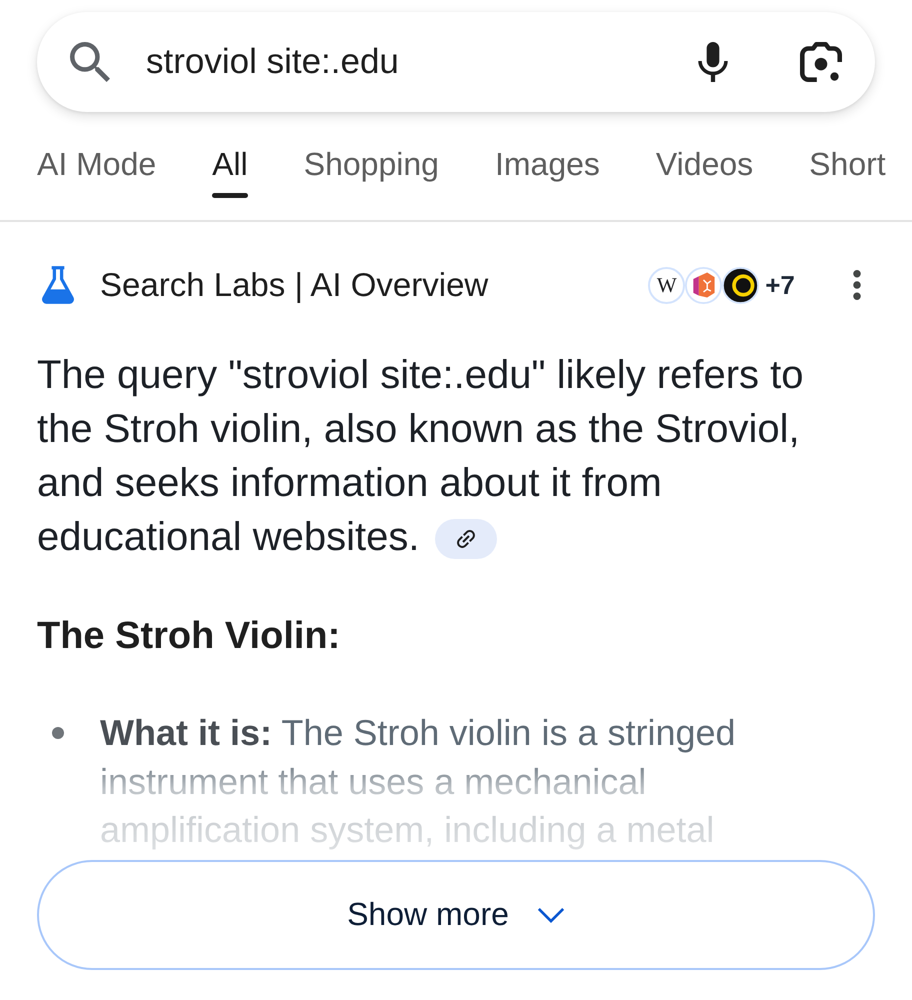  What do you see at coordinates (780, 285) in the screenshot?
I see `source-count: +7` at bounding box center [780, 285].